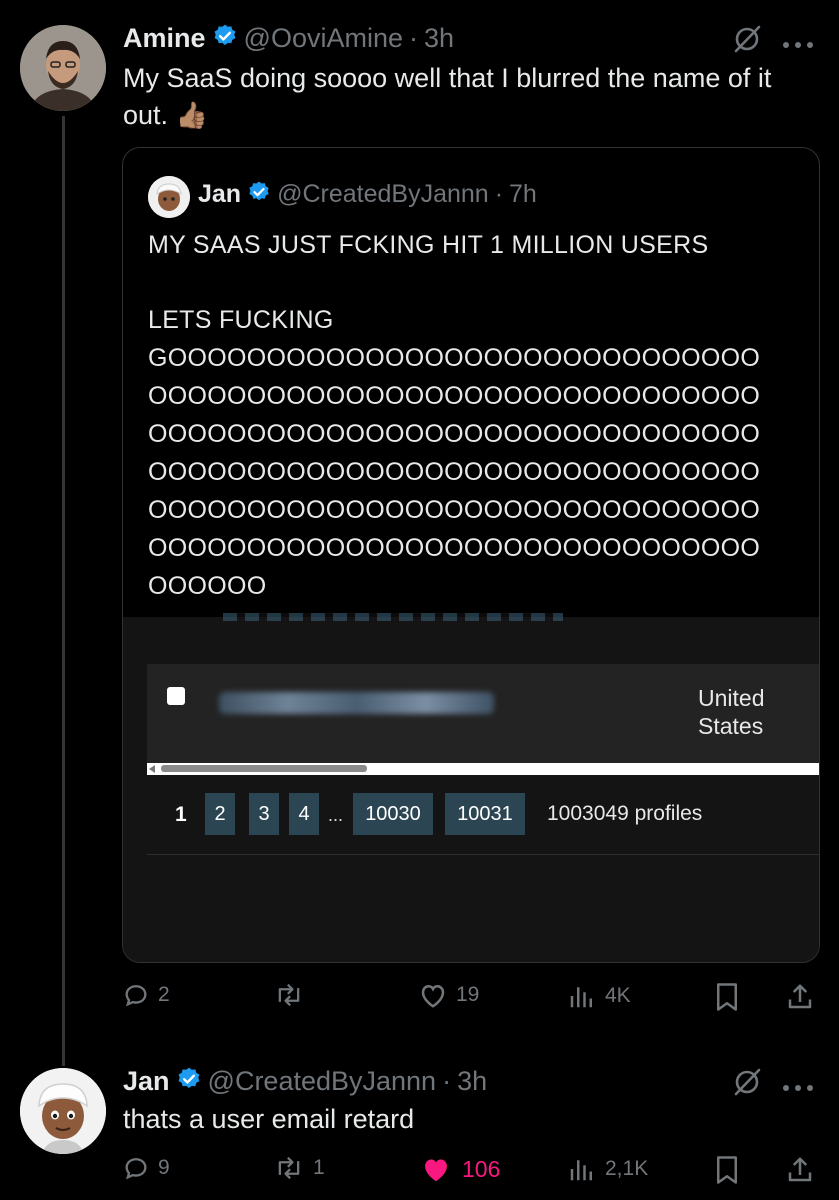 The image size is (839, 1200). I want to click on reply-action: 2, so click(146, 995).